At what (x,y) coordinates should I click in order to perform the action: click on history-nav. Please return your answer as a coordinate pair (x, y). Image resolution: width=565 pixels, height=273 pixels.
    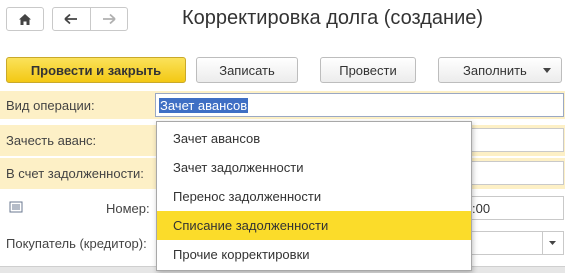
    Looking at the image, I should click on (90, 19).